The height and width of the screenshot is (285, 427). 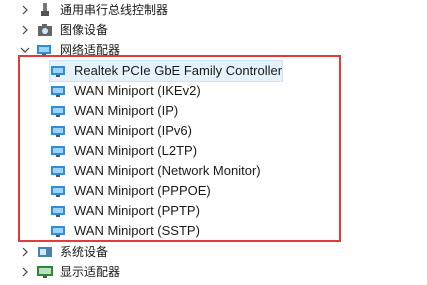 I want to click on adapter-item-wan-pppoe: WAN Miniport (PPPOE), so click(x=130, y=191).